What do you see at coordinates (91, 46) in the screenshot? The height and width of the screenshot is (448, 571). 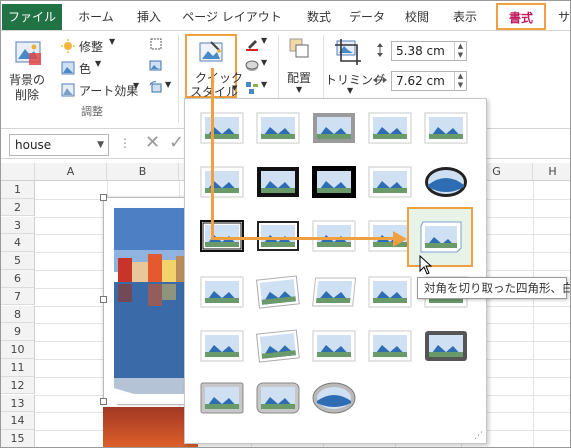 I see `corrections-label: 修整` at bounding box center [91, 46].